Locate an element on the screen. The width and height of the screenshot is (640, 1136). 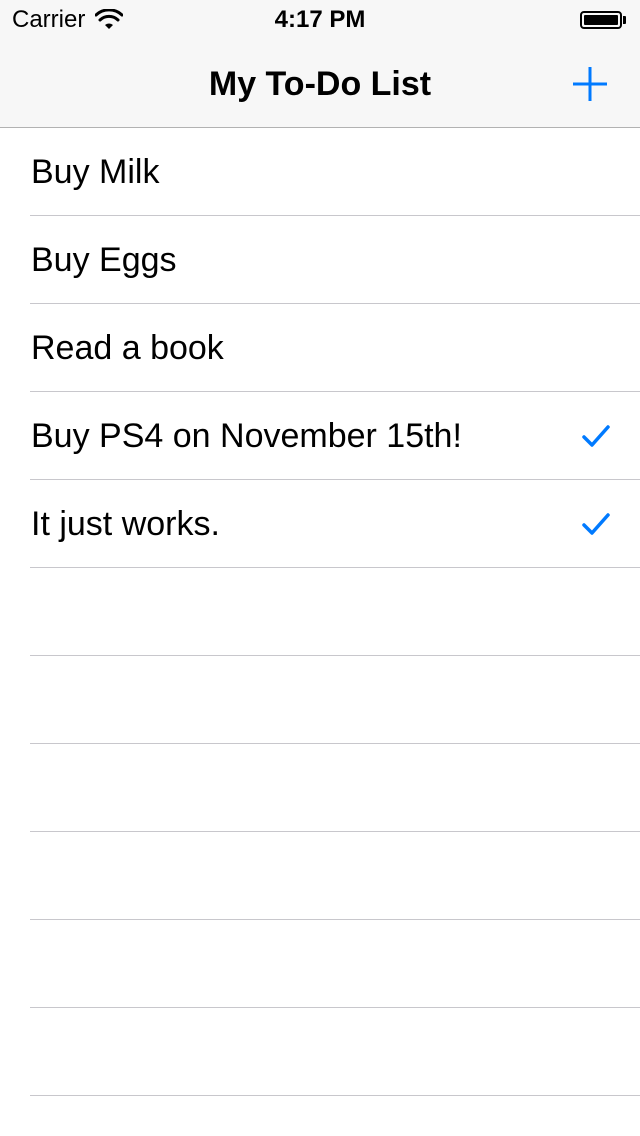
status-bar: Carrier 4:17 PM is located at coordinates (320, 20).